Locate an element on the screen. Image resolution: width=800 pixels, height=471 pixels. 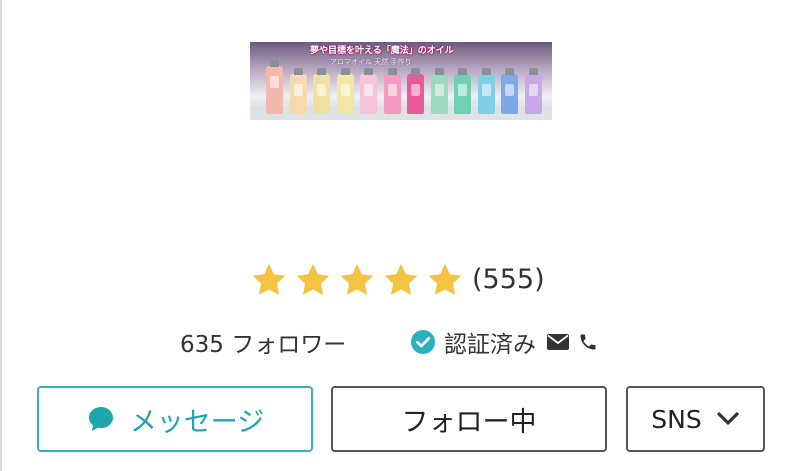
following-button: フォロー中 is located at coordinates (469, 419).